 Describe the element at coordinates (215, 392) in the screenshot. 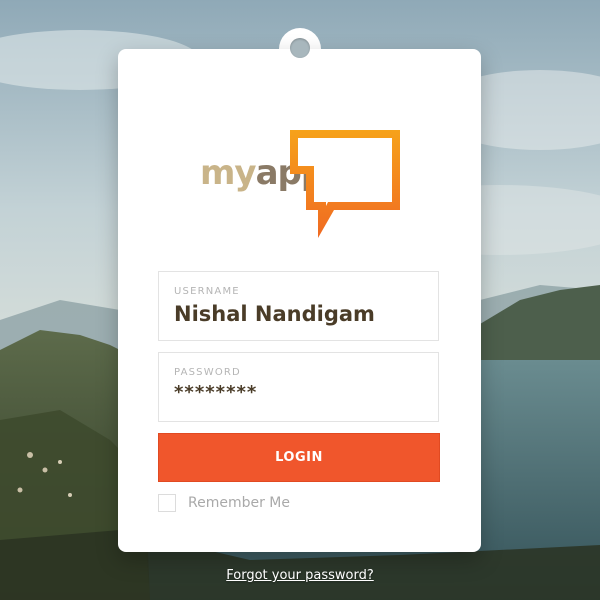

I see `password-input: ********` at that location.